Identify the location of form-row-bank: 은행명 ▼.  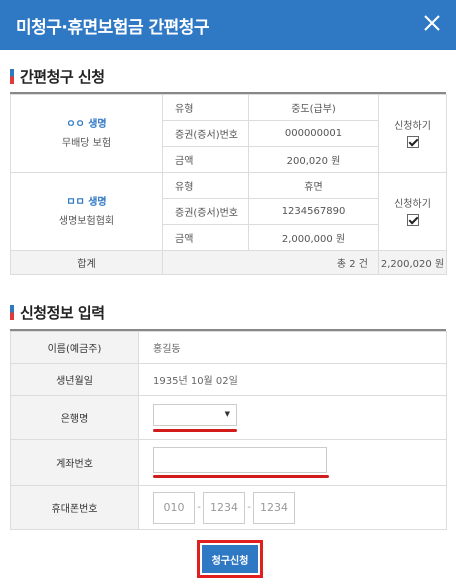
(228, 417).